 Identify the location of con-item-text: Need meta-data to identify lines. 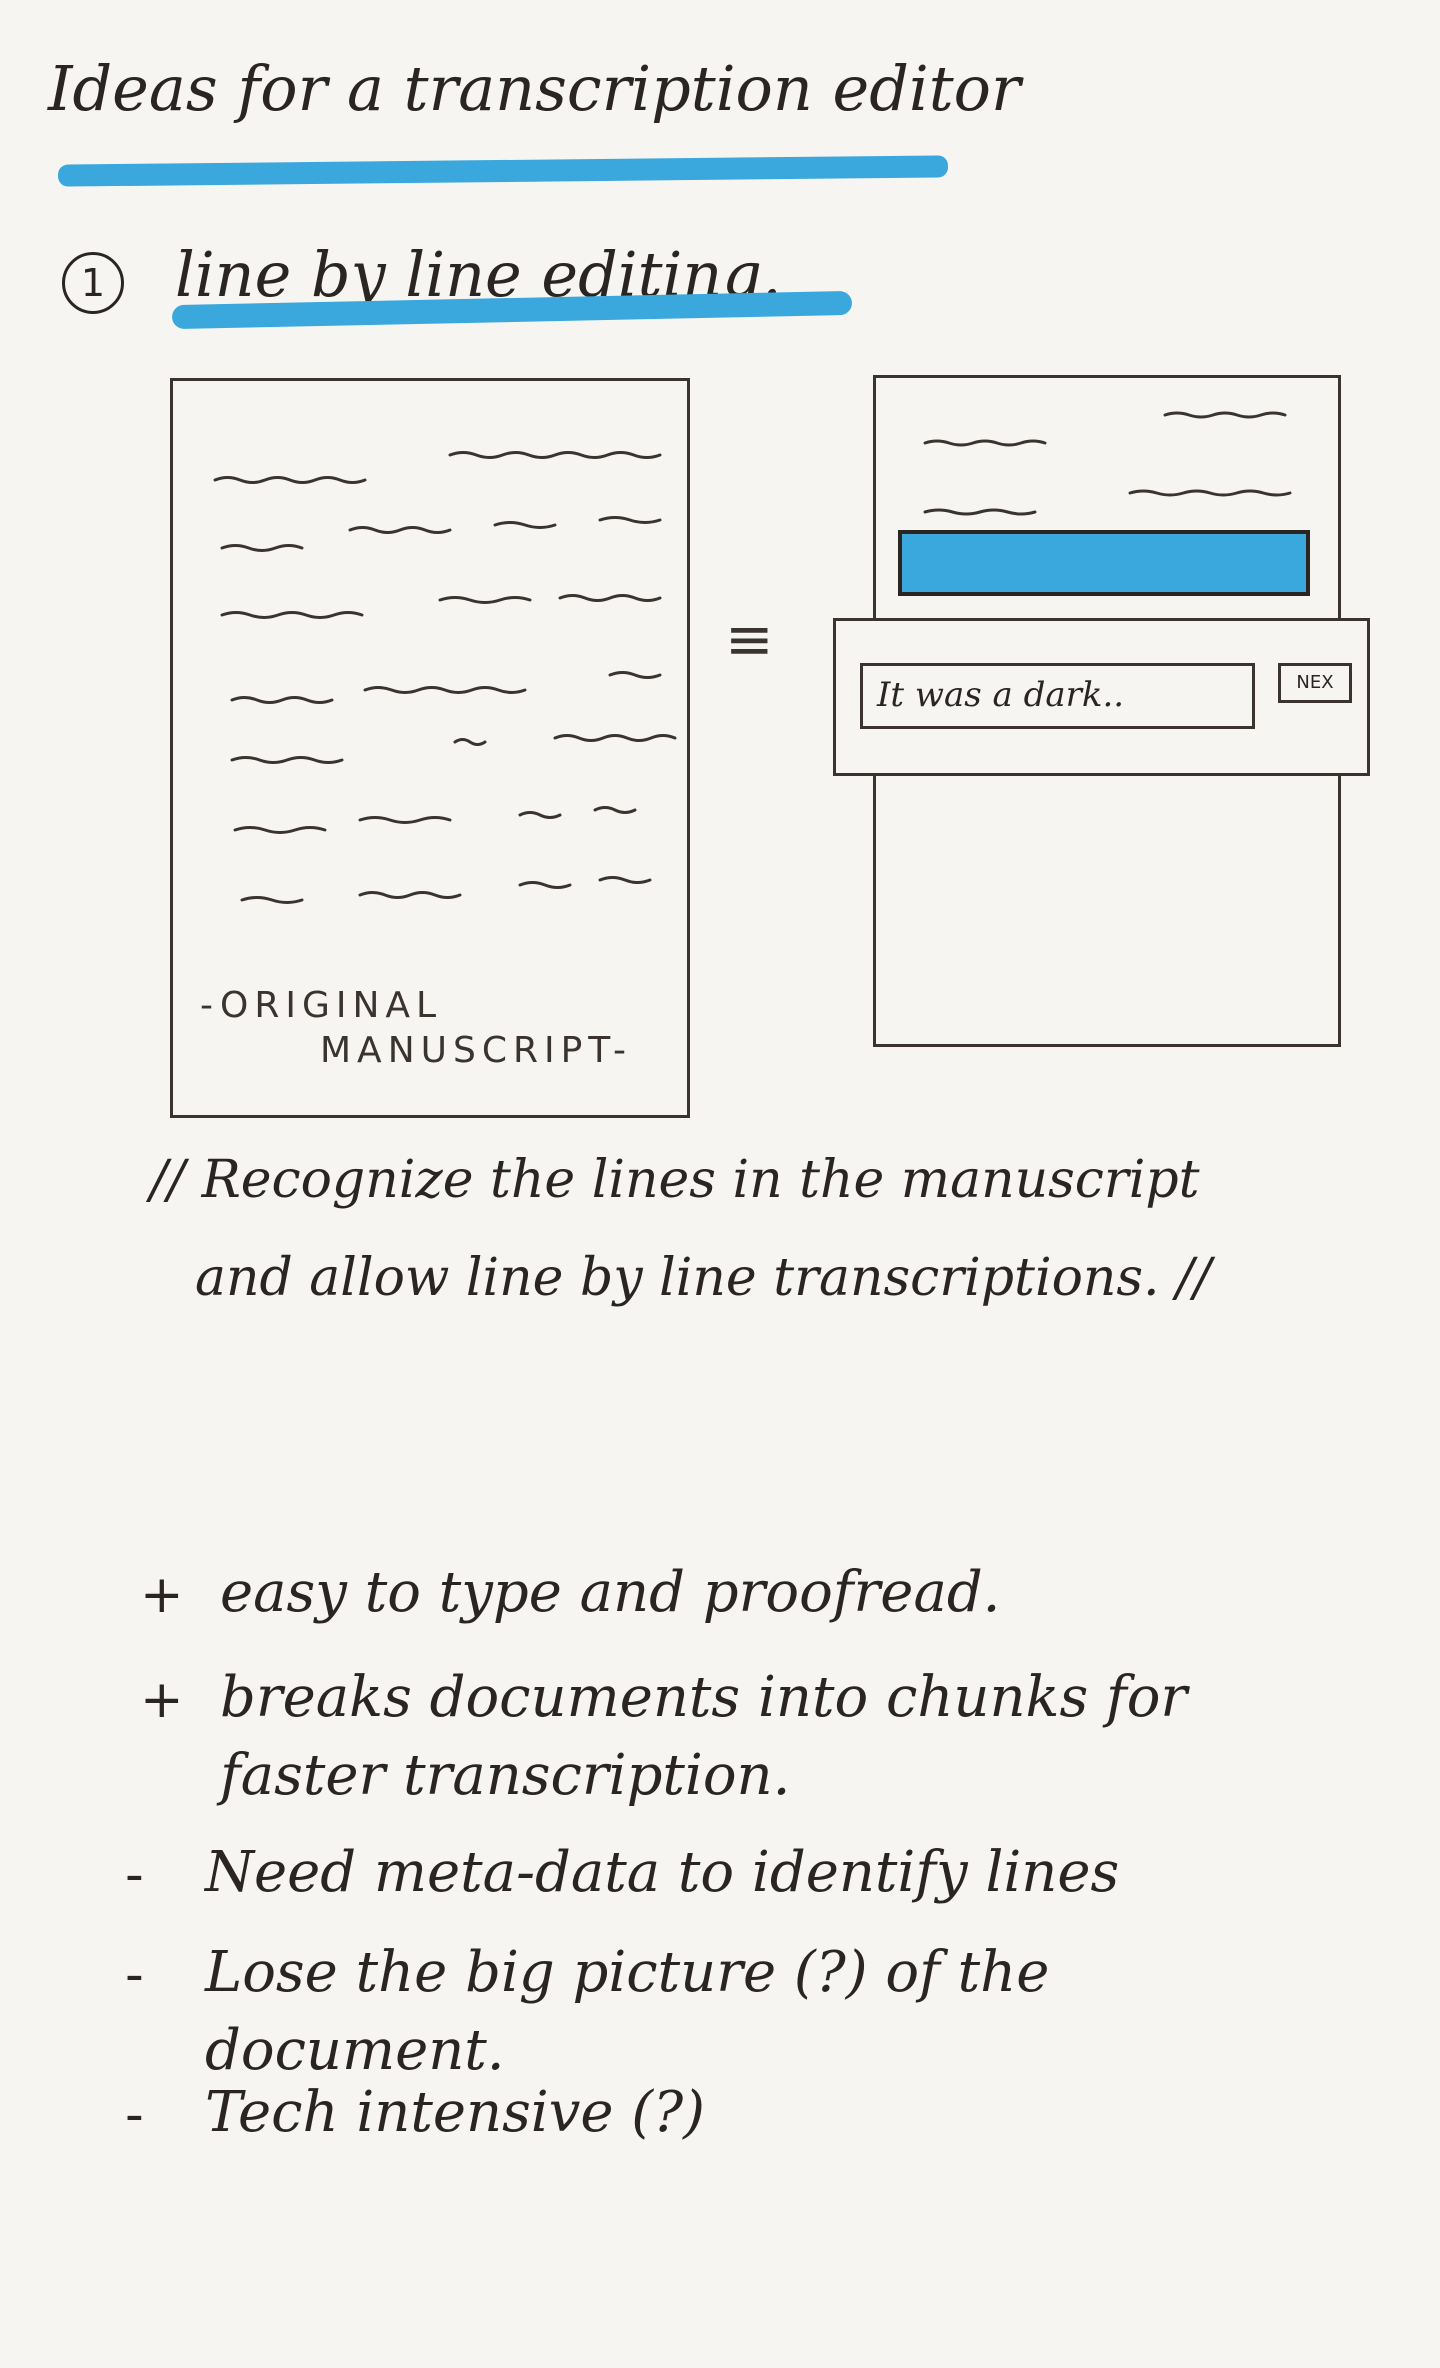
(662, 1872).